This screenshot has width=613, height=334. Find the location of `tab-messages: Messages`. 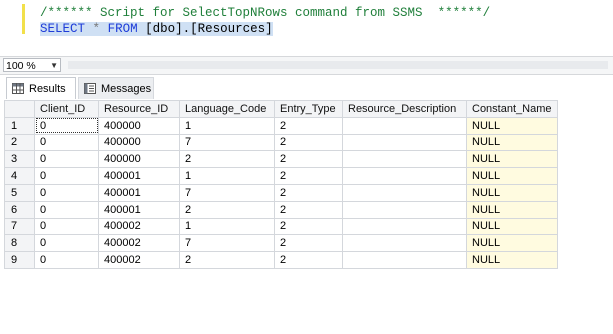

tab-messages: Messages is located at coordinates (116, 88).